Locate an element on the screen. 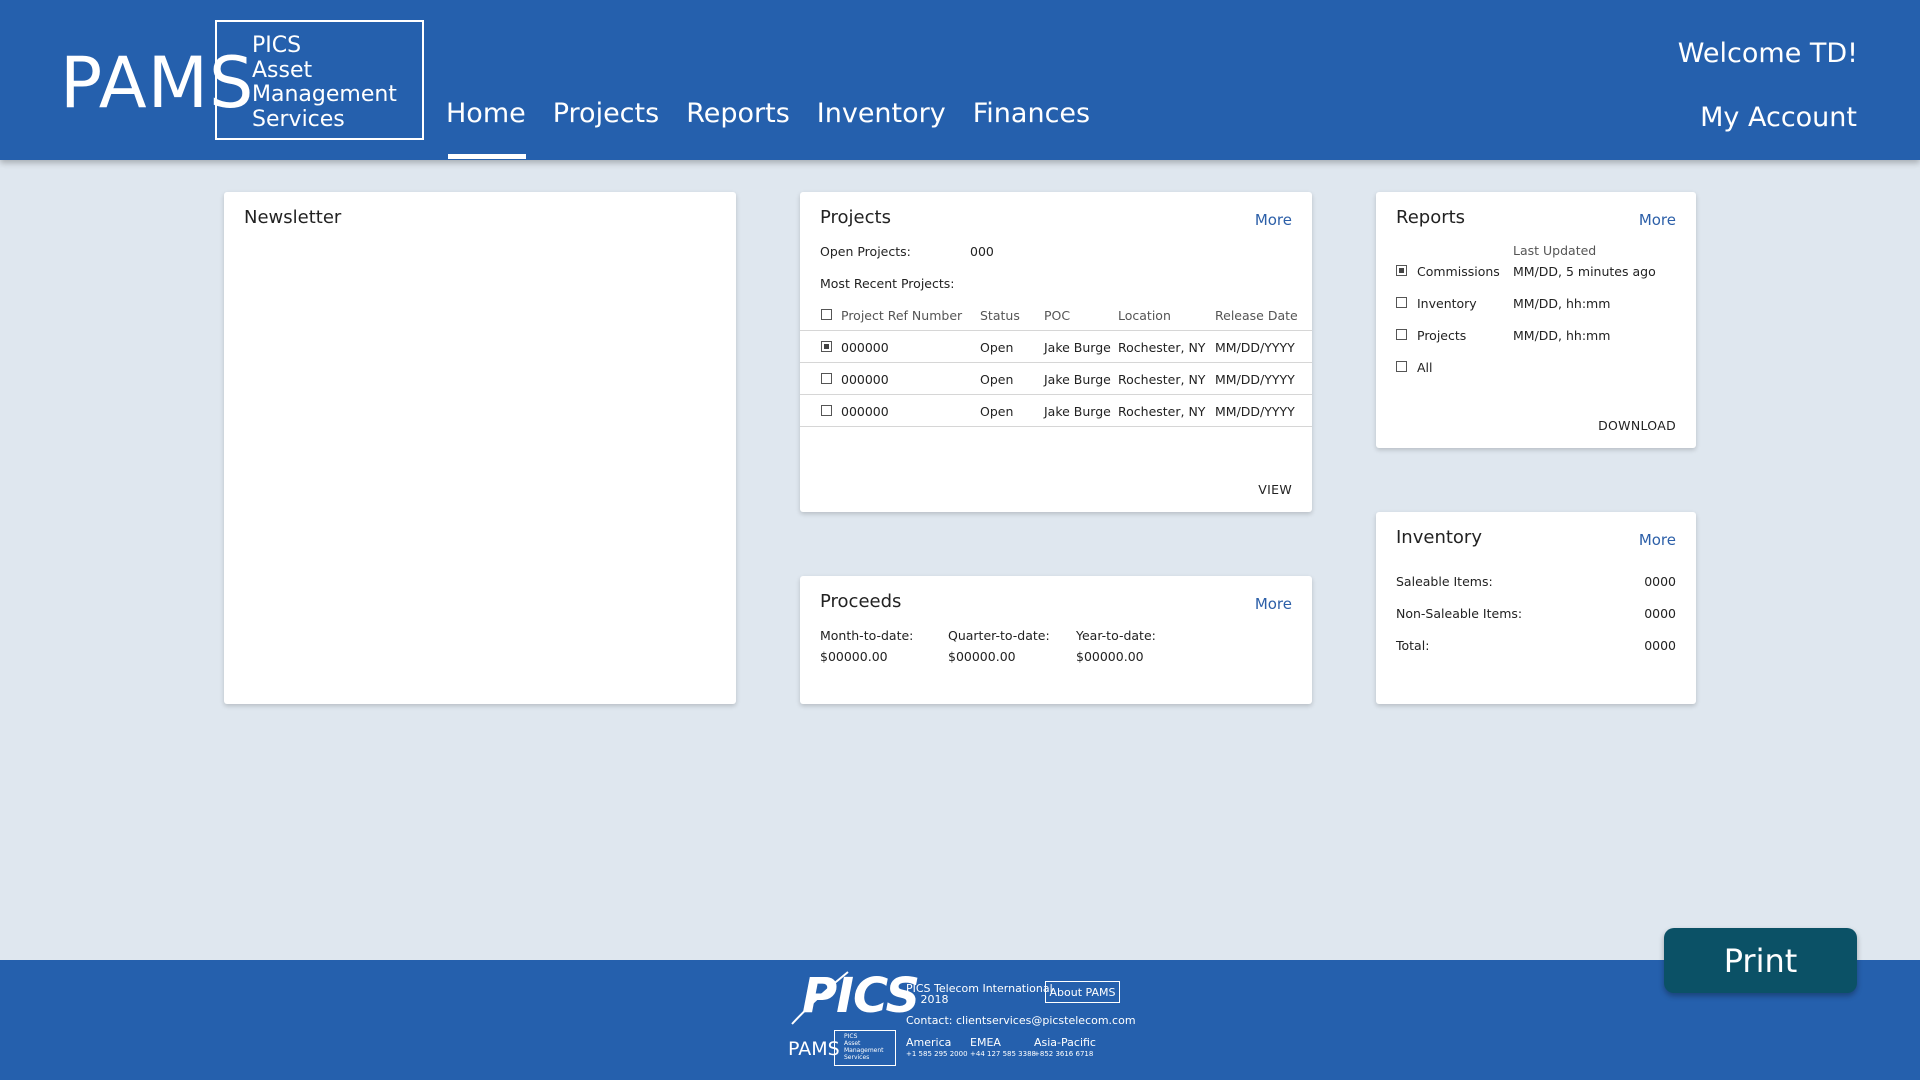 The image size is (1920, 1080). view-projects-button: VIEW is located at coordinates (1275, 489).